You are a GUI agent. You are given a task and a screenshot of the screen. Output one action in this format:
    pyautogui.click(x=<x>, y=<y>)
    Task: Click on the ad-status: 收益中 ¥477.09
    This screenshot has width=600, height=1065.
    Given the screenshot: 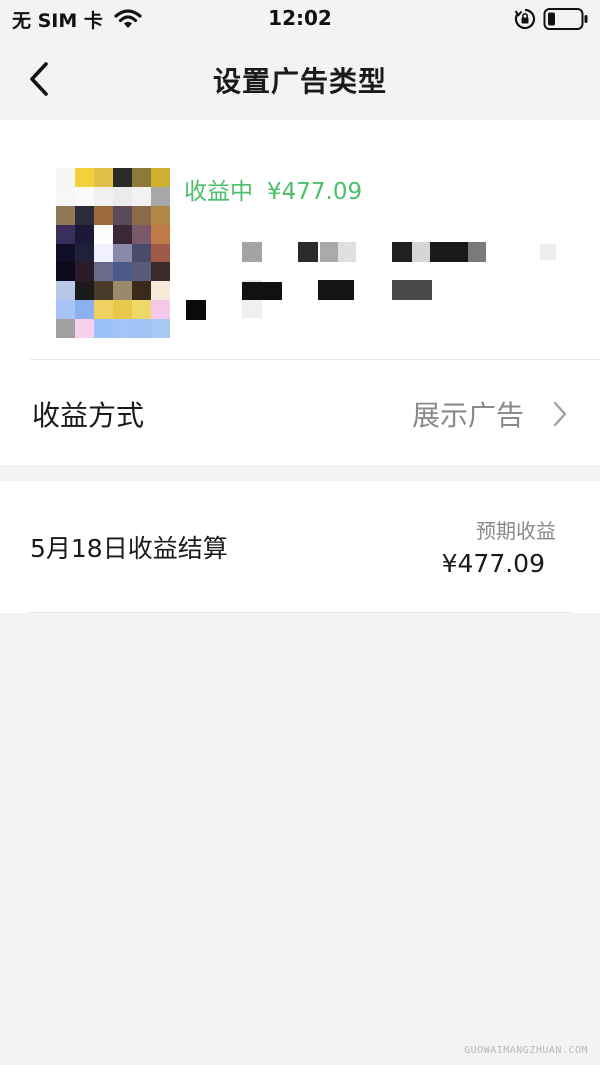 What is the action you would take?
    pyautogui.click(x=273, y=189)
    